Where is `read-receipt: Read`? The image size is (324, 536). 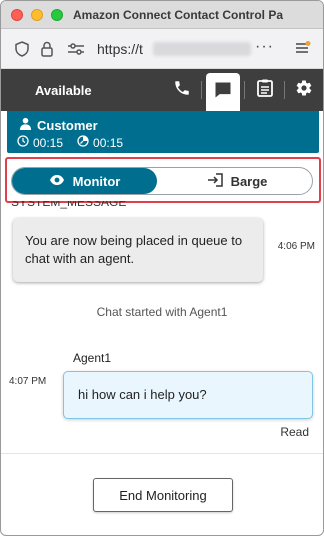 read-receipt: Read is located at coordinates (294, 432).